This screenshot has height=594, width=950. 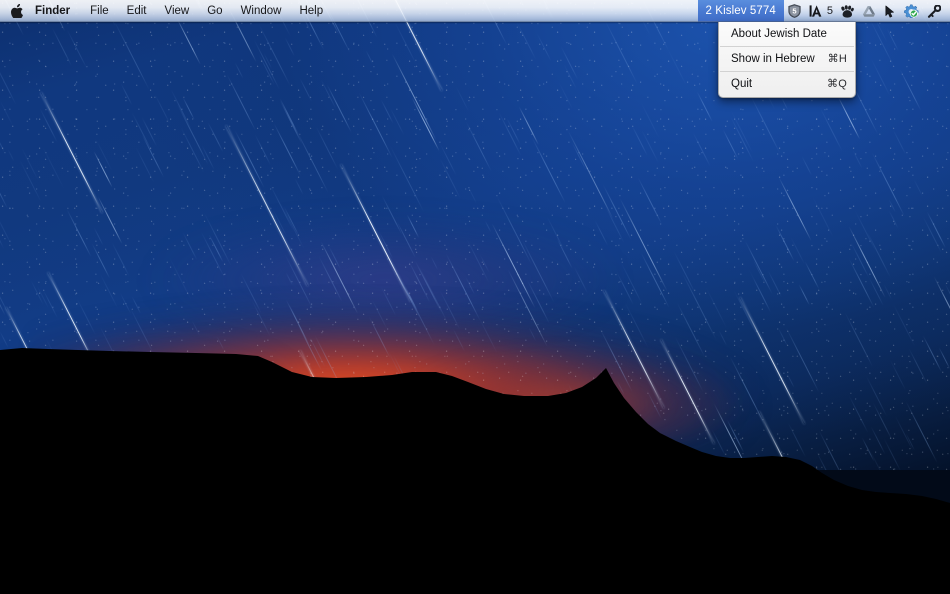 I want to click on paw-print-icon, so click(x=847, y=11).